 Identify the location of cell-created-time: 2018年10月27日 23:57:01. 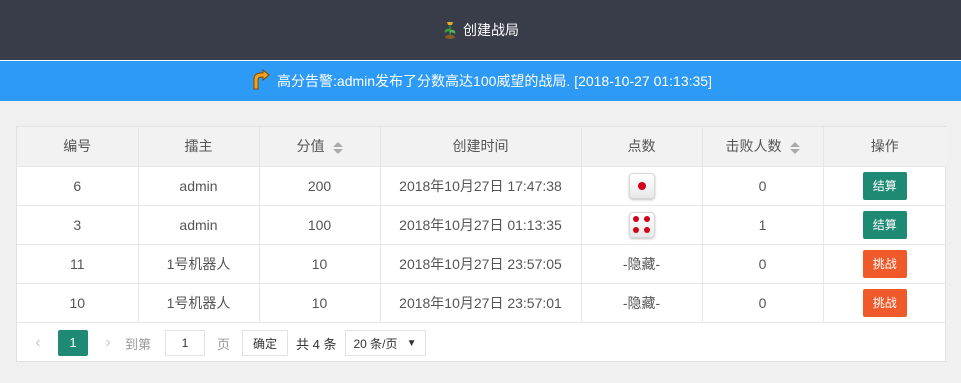
(481, 303).